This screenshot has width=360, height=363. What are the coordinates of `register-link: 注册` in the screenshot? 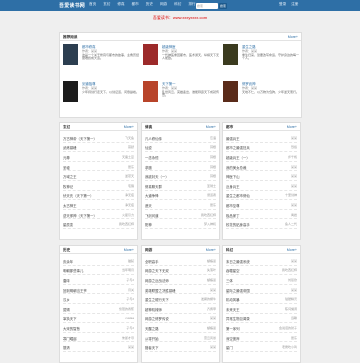 It's located at (294, 4).